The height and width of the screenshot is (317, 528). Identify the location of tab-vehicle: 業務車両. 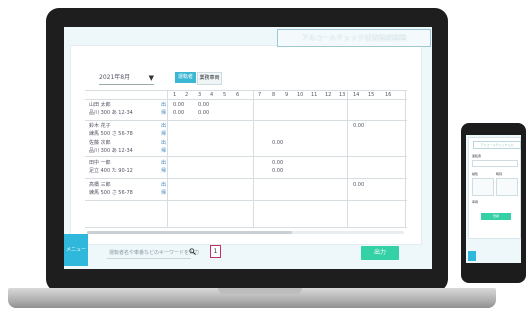
(209, 78).